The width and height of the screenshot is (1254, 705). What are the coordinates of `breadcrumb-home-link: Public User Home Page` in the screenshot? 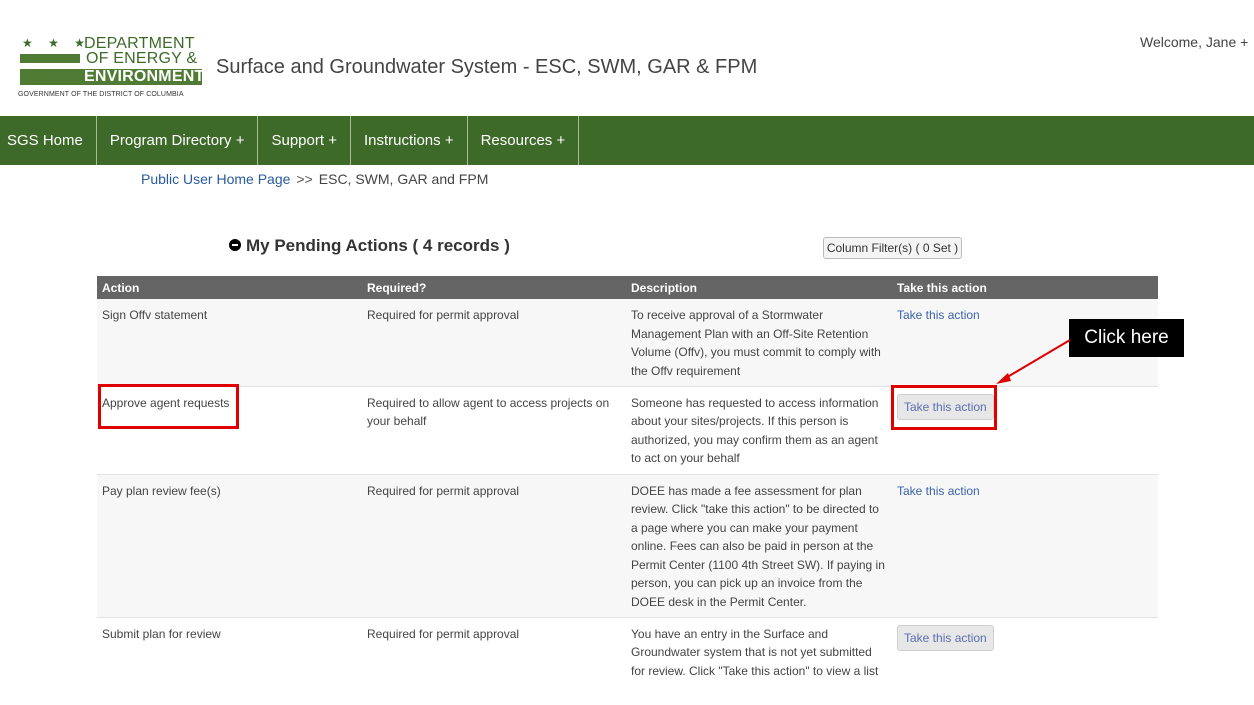 It's located at (215, 179).